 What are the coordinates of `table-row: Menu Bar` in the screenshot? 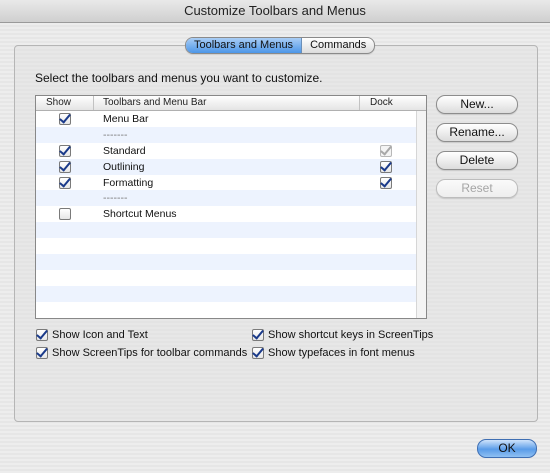 It's located at (226, 119).